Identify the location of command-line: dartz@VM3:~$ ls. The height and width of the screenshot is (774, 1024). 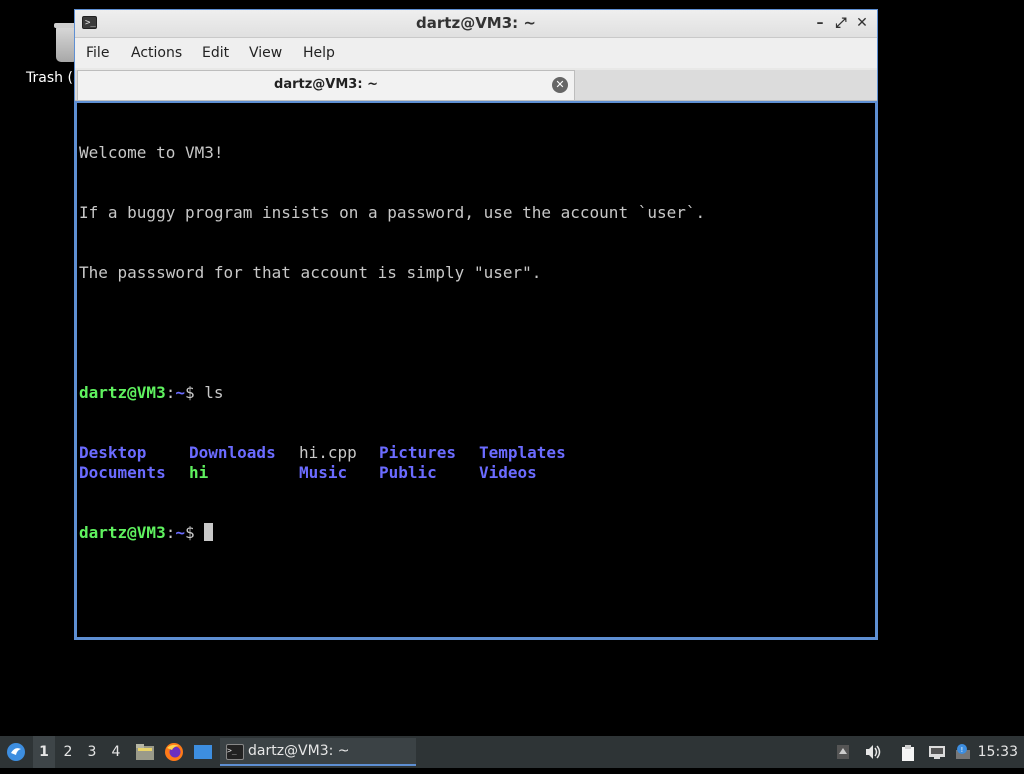
(477, 393).